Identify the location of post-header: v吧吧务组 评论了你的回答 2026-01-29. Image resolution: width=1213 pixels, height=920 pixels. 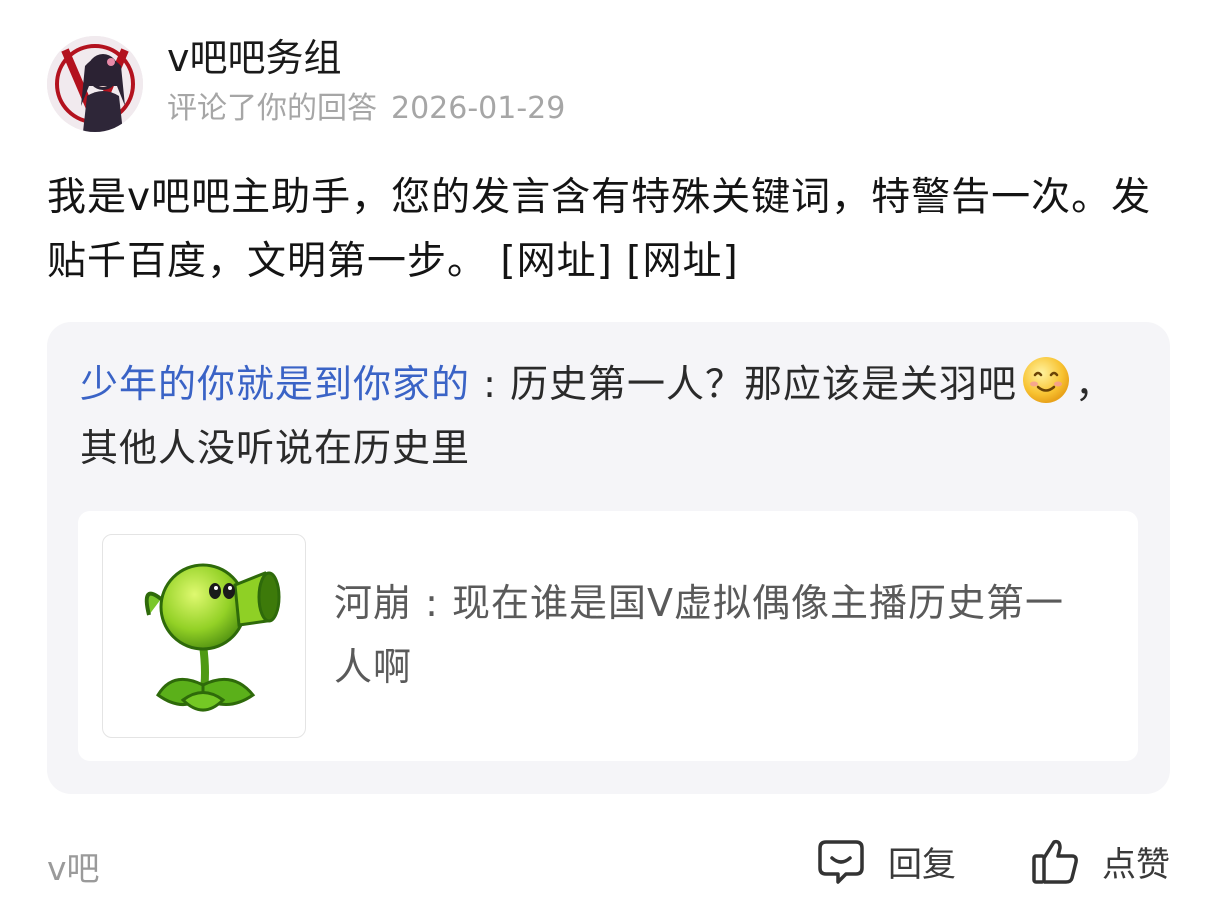
(306, 84).